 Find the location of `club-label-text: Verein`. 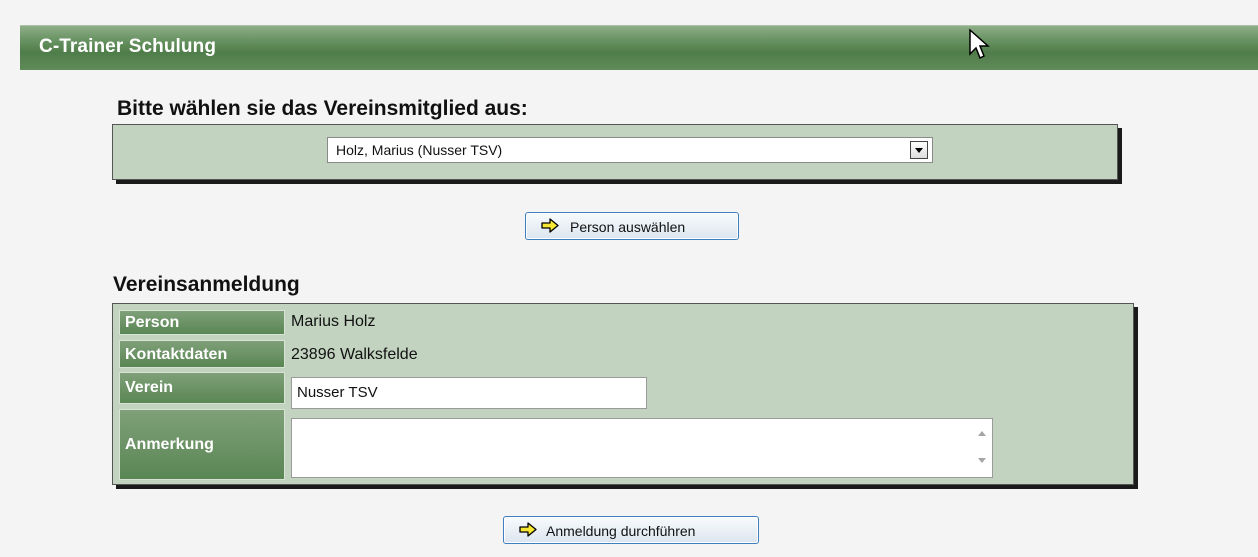

club-label-text: Verein is located at coordinates (149, 387).